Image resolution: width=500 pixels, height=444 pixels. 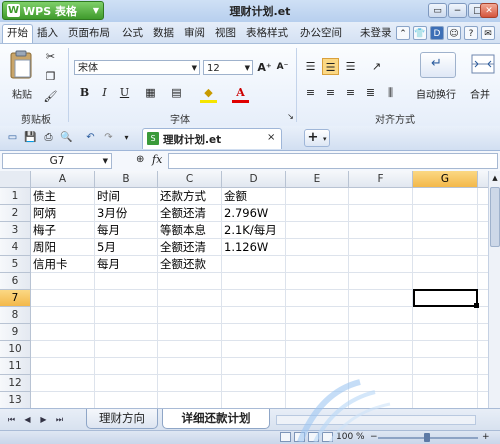 I want to click on tab-view: 视图, so click(x=225, y=33).